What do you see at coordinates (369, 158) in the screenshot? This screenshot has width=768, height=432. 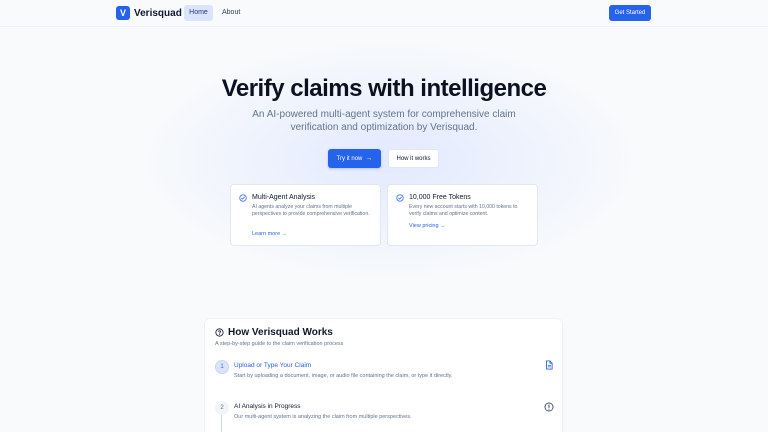 I see `arrow-right-icon: →` at bounding box center [369, 158].